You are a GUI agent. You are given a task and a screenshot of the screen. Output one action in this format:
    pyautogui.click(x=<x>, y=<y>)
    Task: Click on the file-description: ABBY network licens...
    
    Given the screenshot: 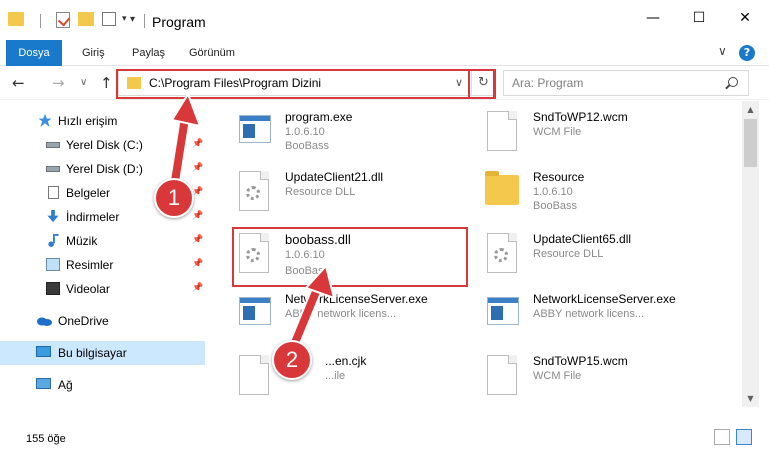 What is the action you would take?
    pyautogui.click(x=589, y=314)
    